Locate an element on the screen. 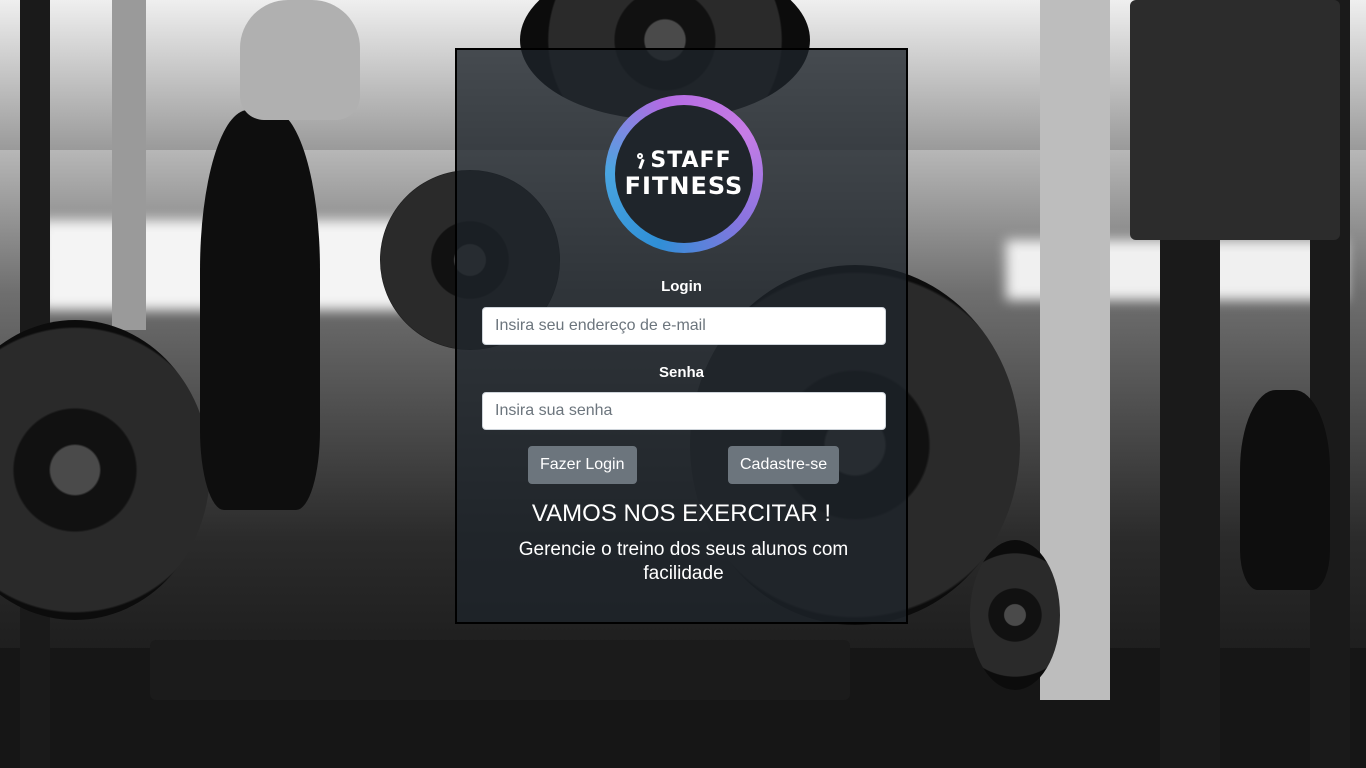 This screenshot has width=1366, height=768. staff-fitness-logo: STAFF FITNESS is located at coordinates (684, 174).